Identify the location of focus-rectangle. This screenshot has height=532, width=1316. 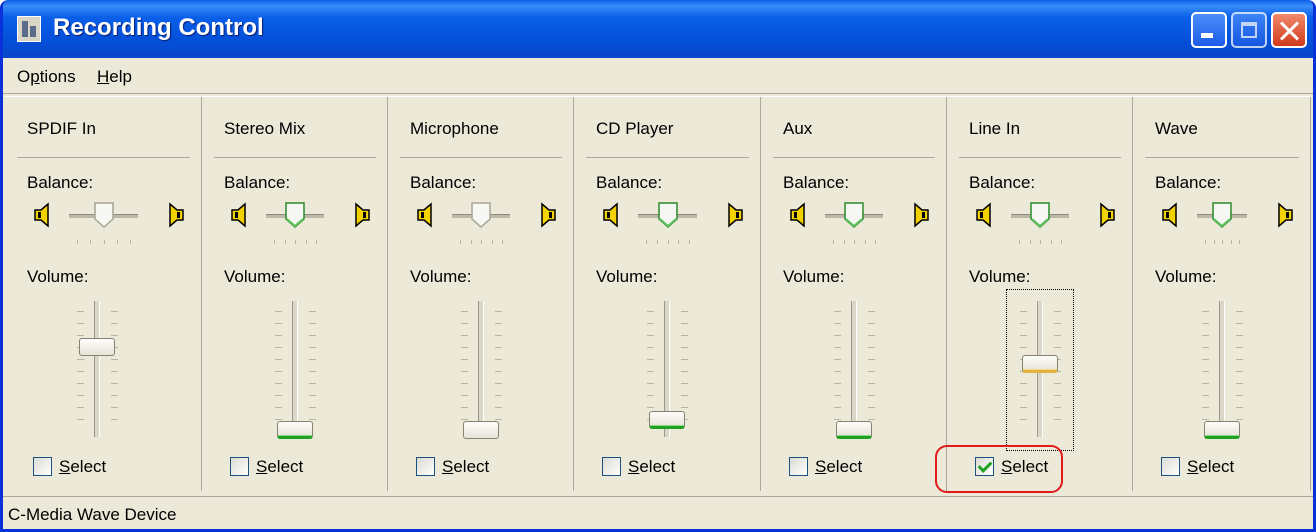
(1039, 370).